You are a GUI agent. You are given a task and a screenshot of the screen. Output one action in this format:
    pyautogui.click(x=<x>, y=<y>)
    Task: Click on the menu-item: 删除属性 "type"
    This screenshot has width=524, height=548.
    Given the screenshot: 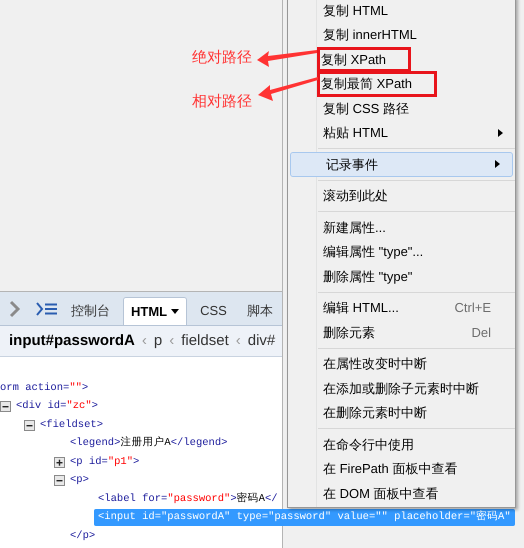 What is the action you would take?
    pyautogui.click(x=401, y=276)
    